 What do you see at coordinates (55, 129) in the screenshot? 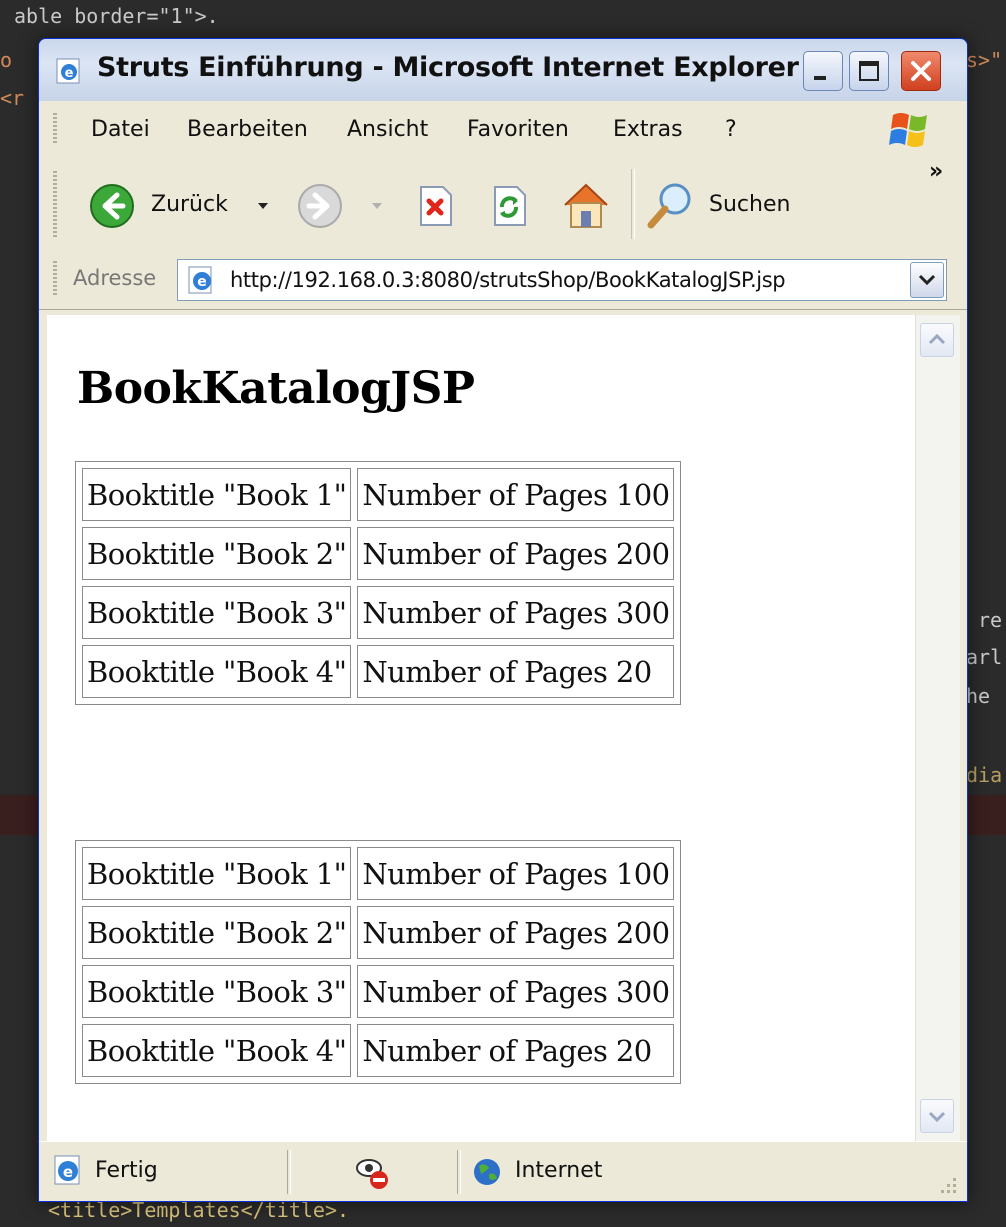
I see `menu-grip` at bounding box center [55, 129].